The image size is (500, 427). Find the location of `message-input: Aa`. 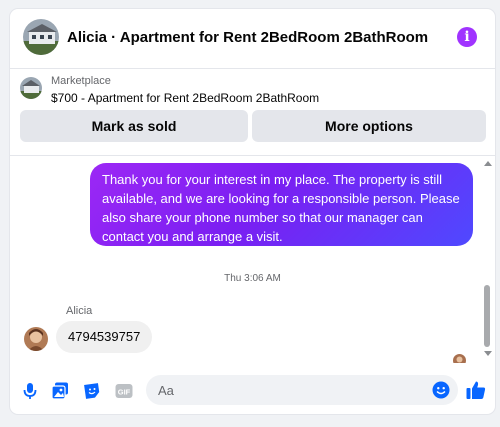

message-input: Aa is located at coordinates (302, 390).